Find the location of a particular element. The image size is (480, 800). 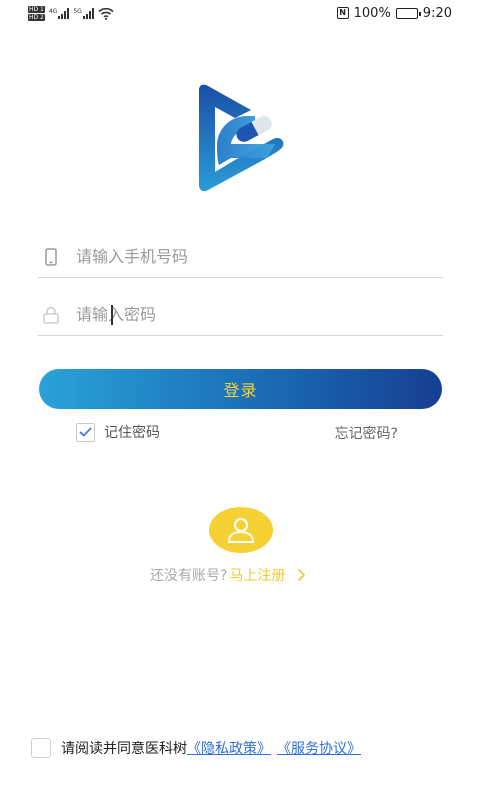

phone-field is located at coordinates (240, 257).